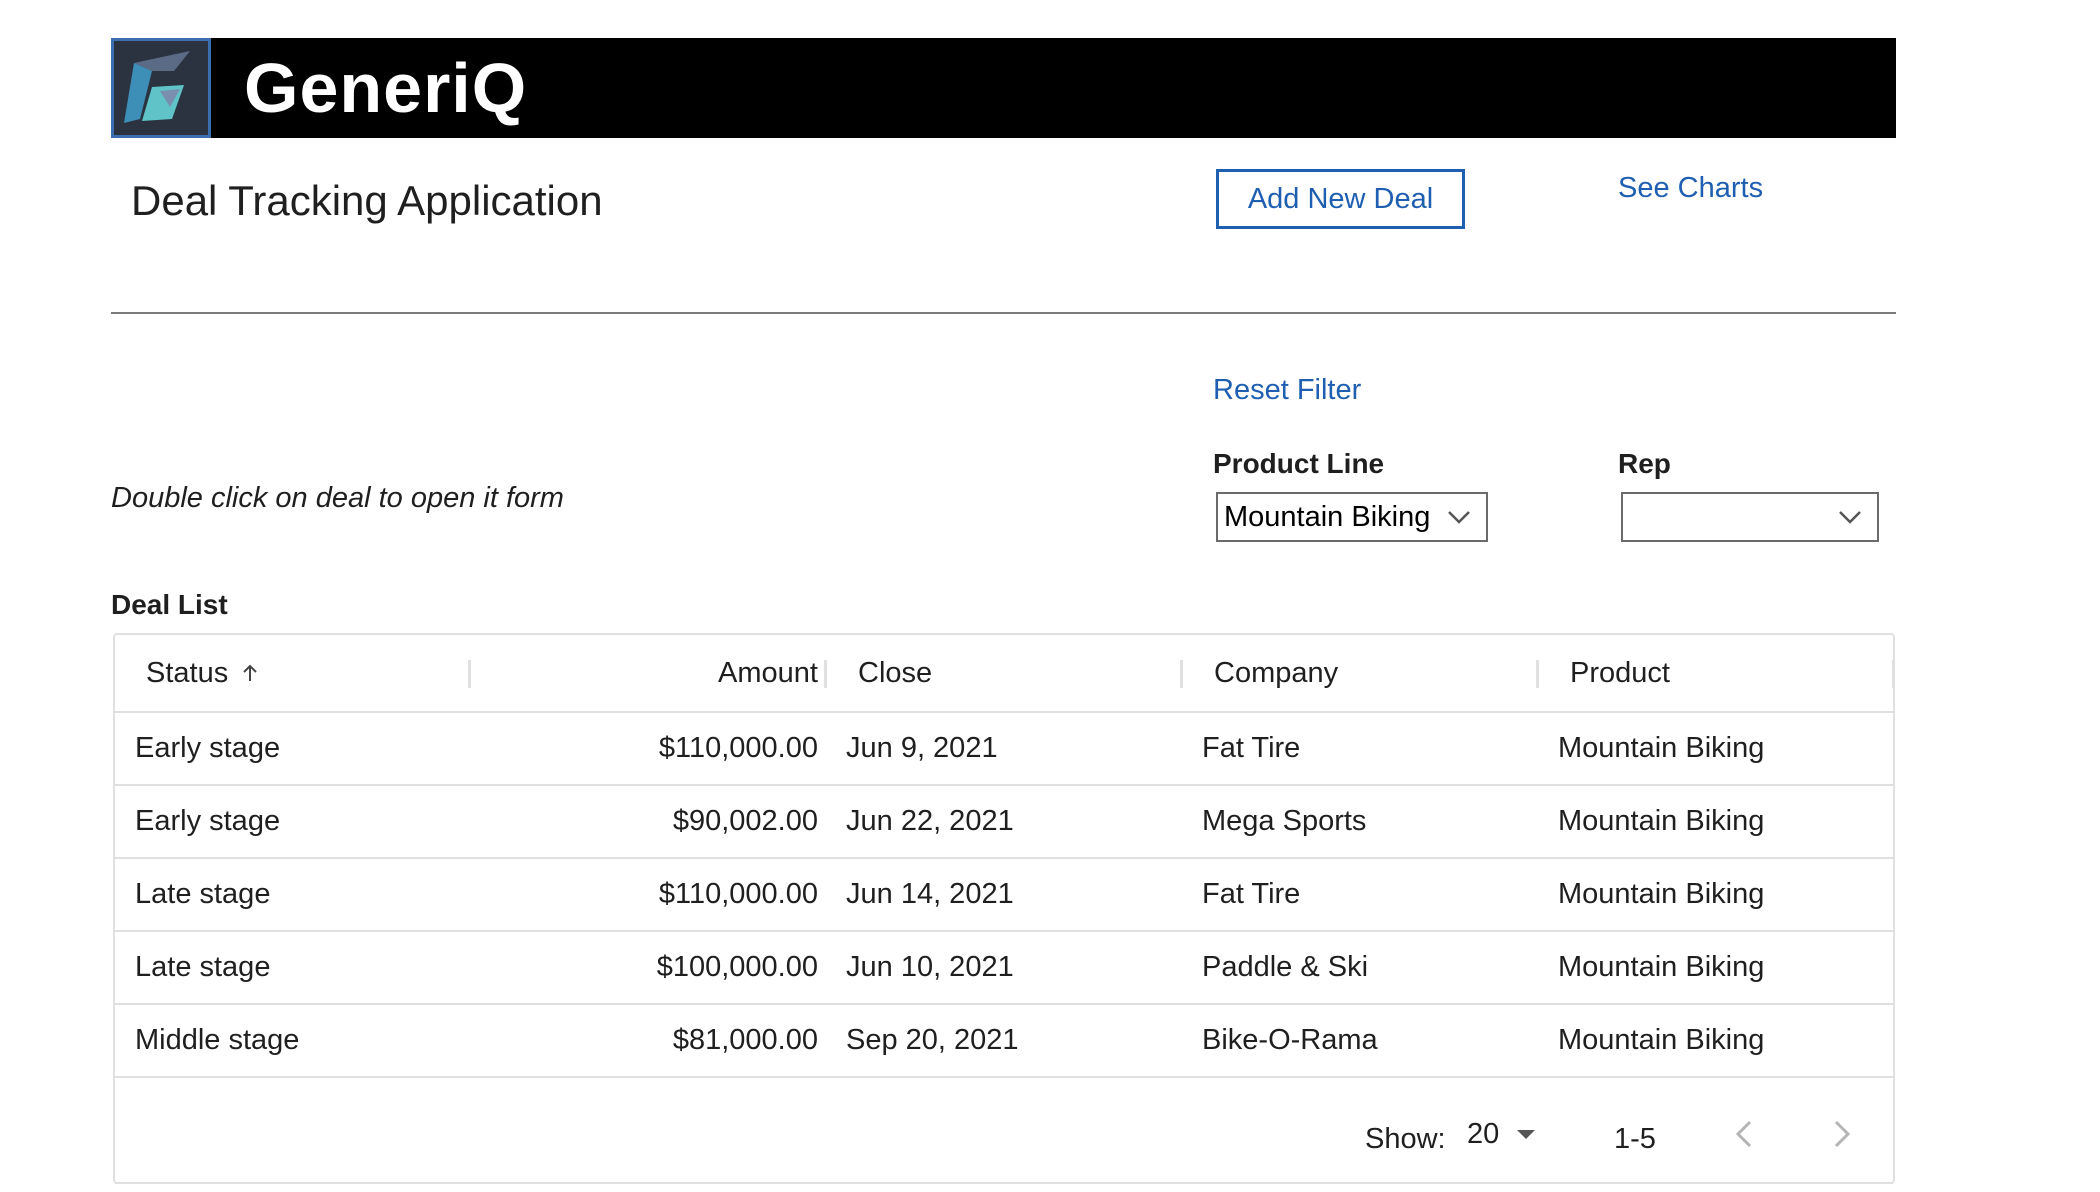 The width and height of the screenshot is (2100, 1192). I want to click on brand-banner: GeneriQ, so click(1003, 88).